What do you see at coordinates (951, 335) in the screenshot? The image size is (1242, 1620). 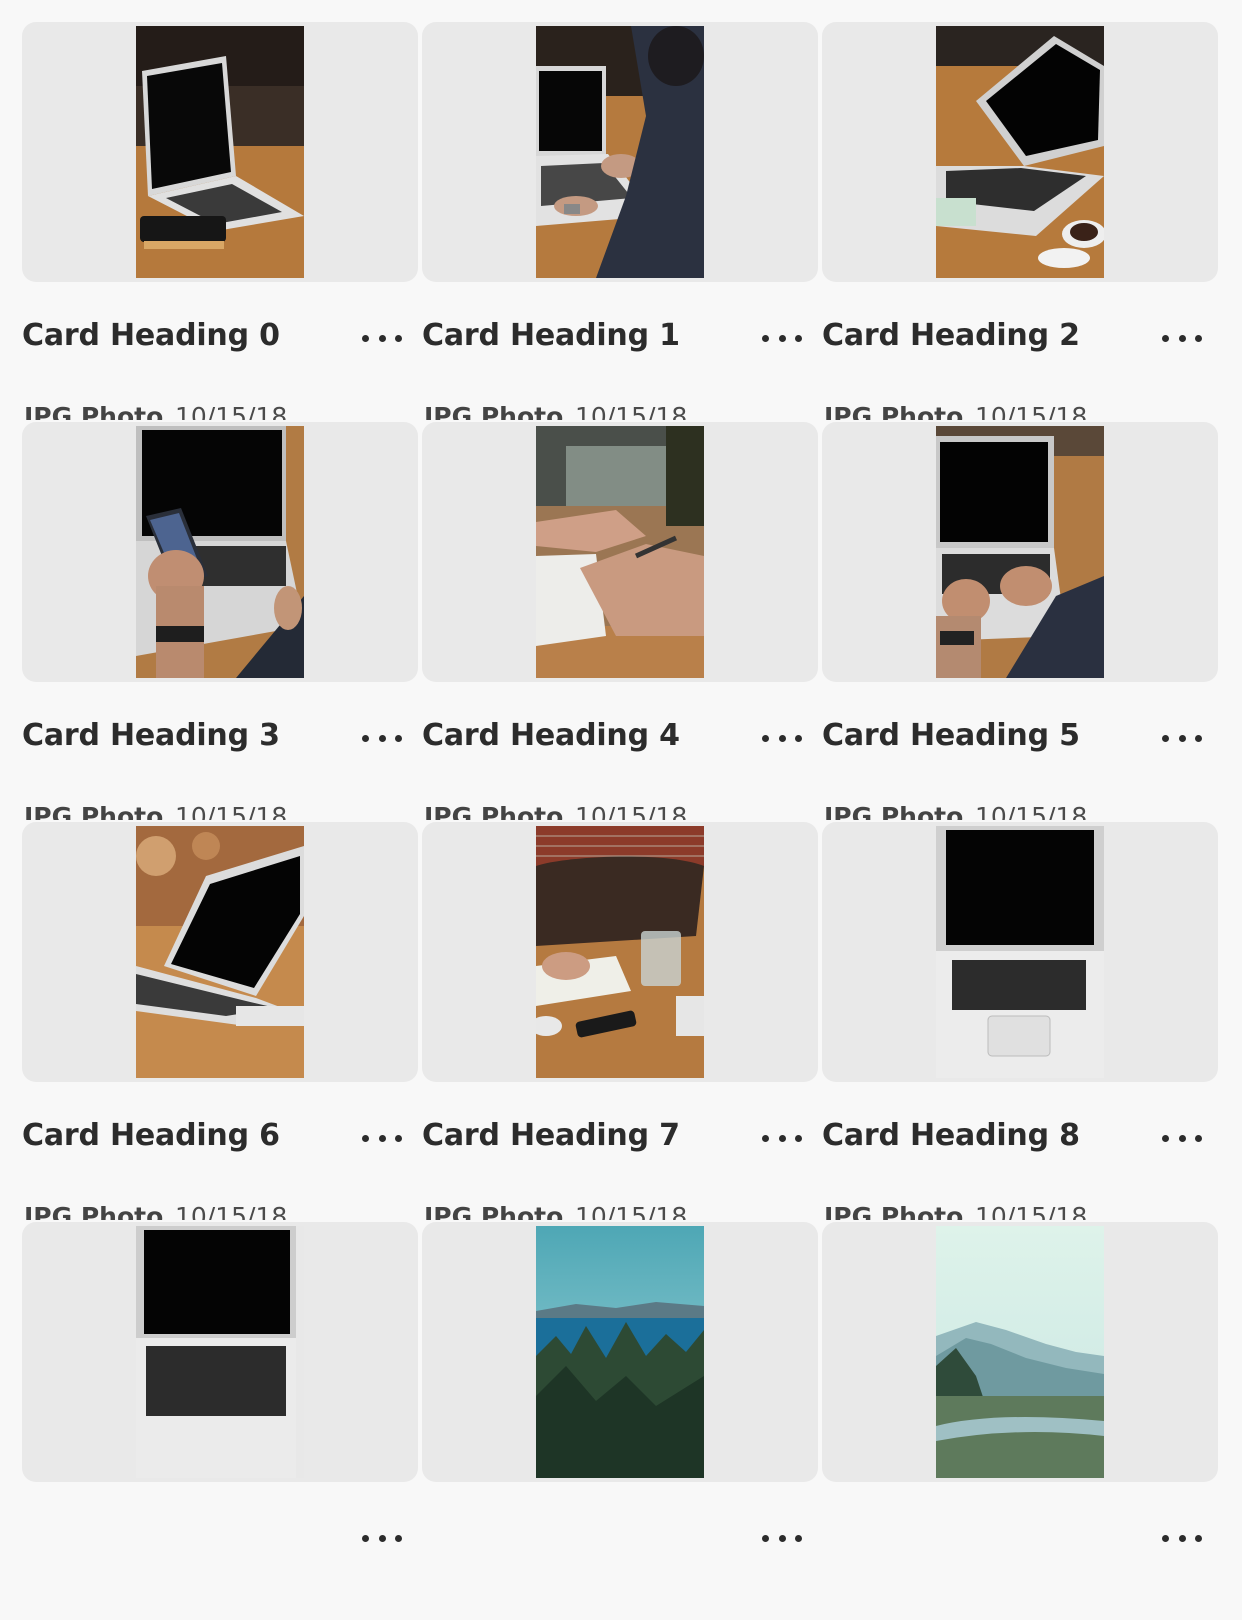 I see `card-heading: Card Heading 2` at bounding box center [951, 335].